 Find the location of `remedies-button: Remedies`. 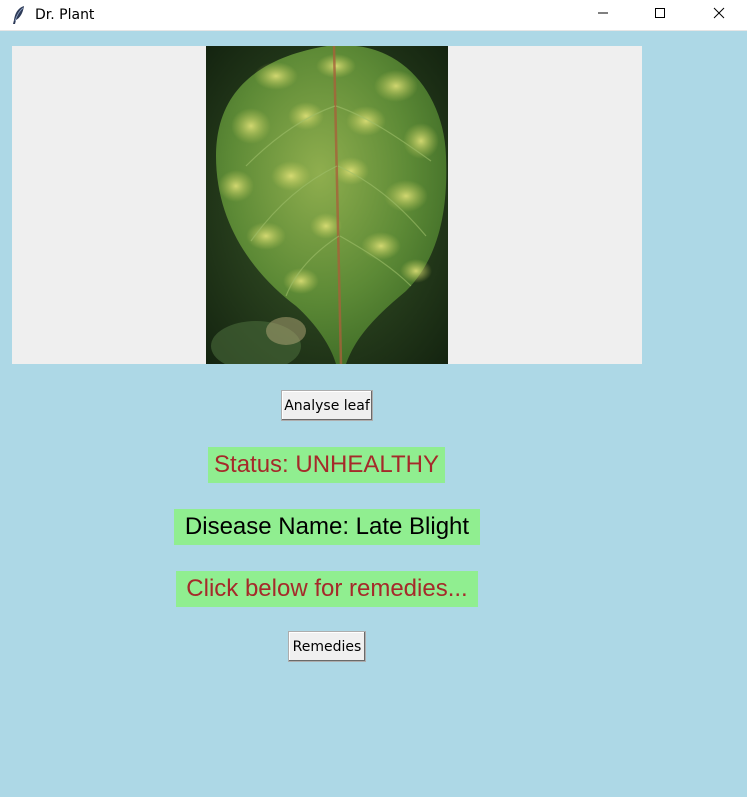

remedies-button: Remedies is located at coordinates (327, 646).